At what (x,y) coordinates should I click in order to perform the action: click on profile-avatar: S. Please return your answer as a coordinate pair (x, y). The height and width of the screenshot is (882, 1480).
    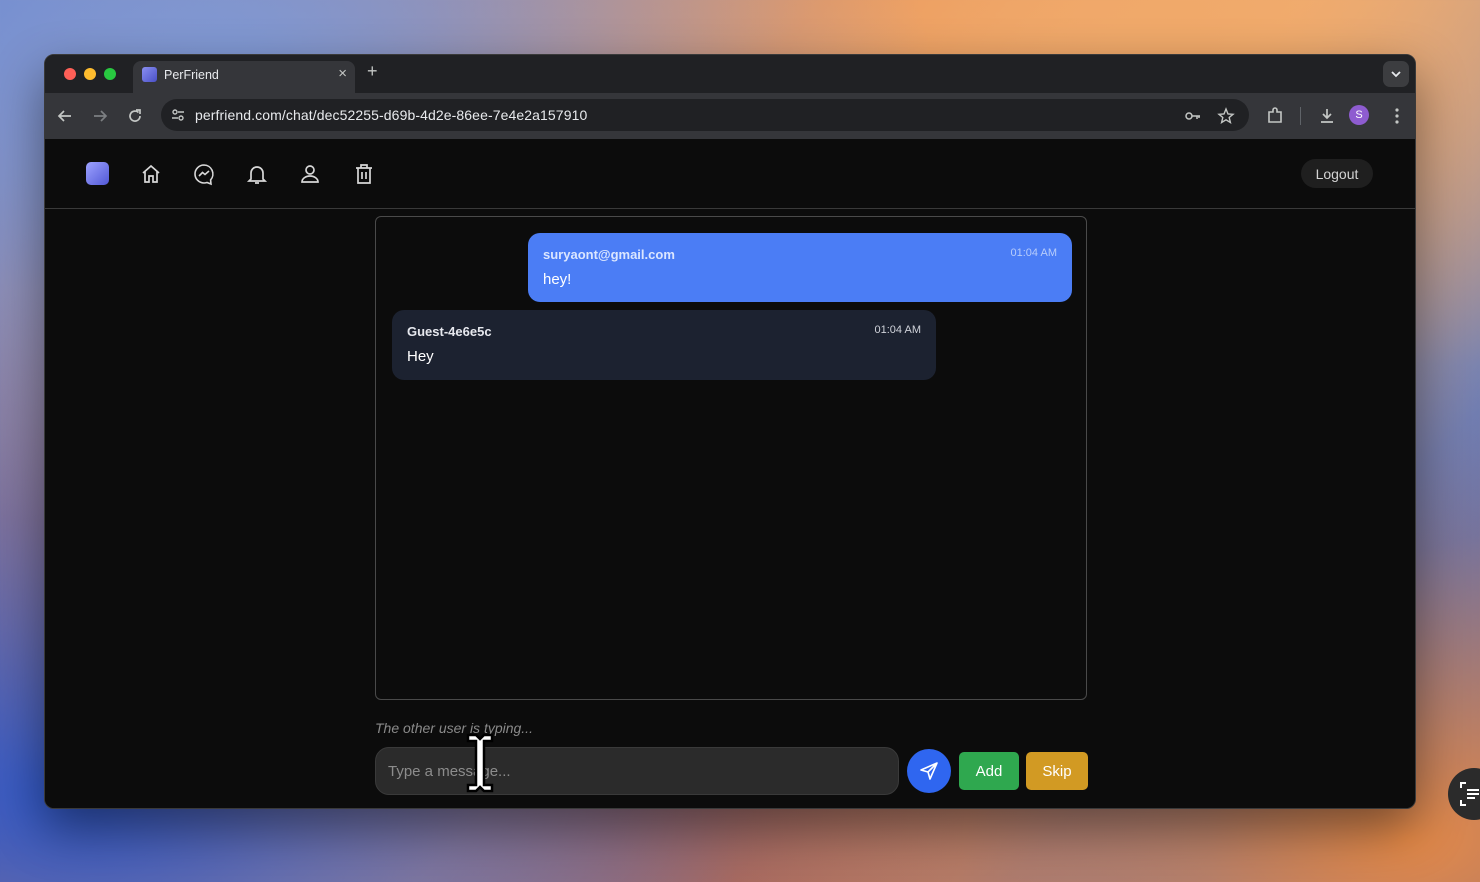
    Looking at the image, I should click on (1359, 115).